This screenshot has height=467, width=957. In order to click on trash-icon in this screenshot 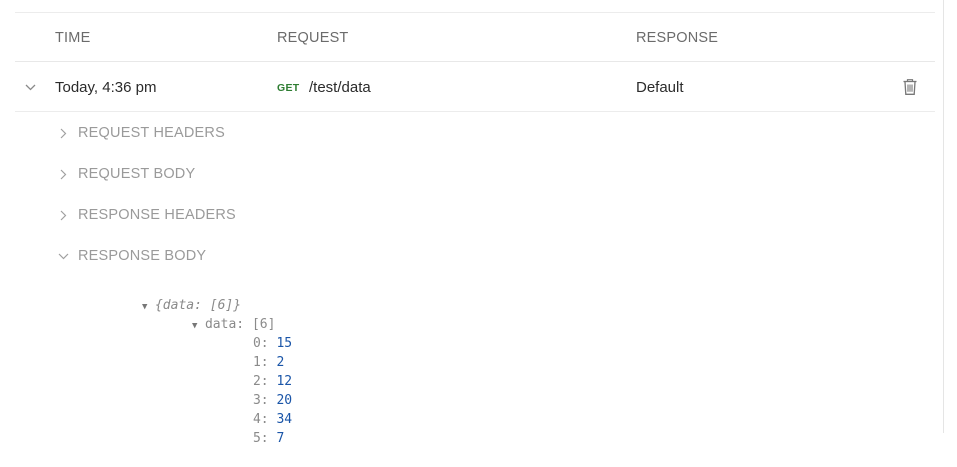, I will do `click(910, 87)`.